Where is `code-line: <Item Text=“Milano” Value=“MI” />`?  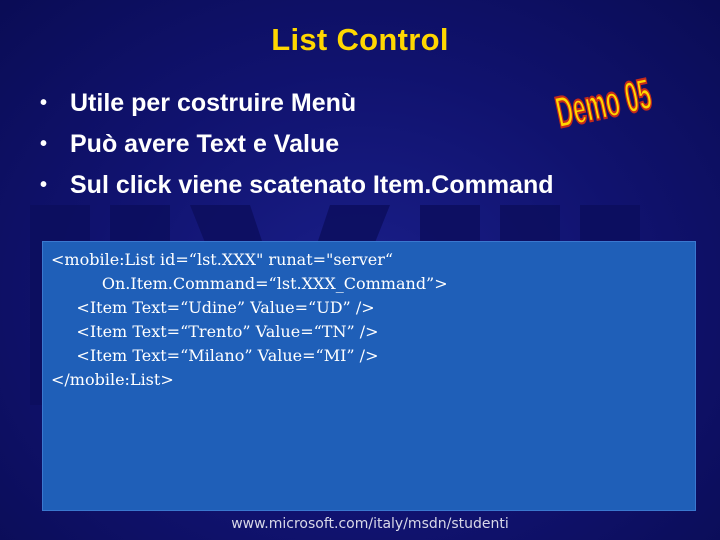
code-line: <Item Text=“Milano” Value=“MI” /> is located at coordinates (215, 355).